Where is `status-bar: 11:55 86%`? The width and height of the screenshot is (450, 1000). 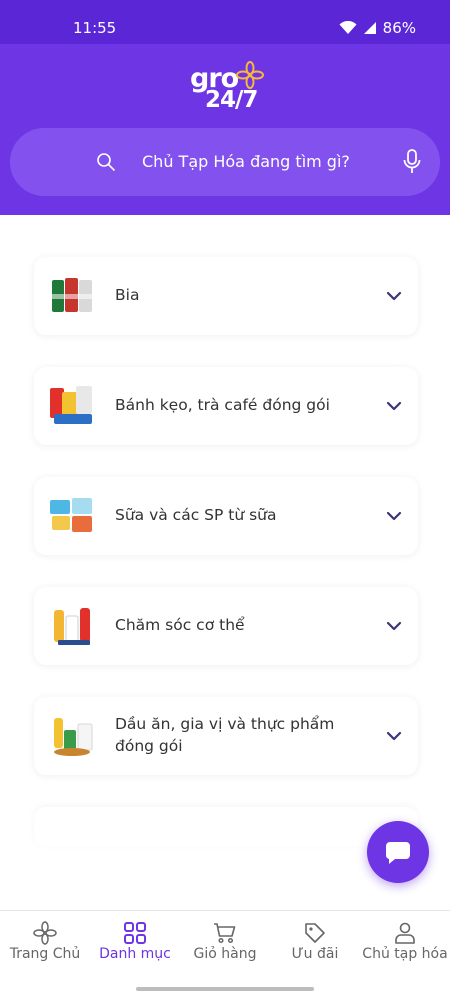 status-bar: 11:55 86% is located at coordinates (225, 22).